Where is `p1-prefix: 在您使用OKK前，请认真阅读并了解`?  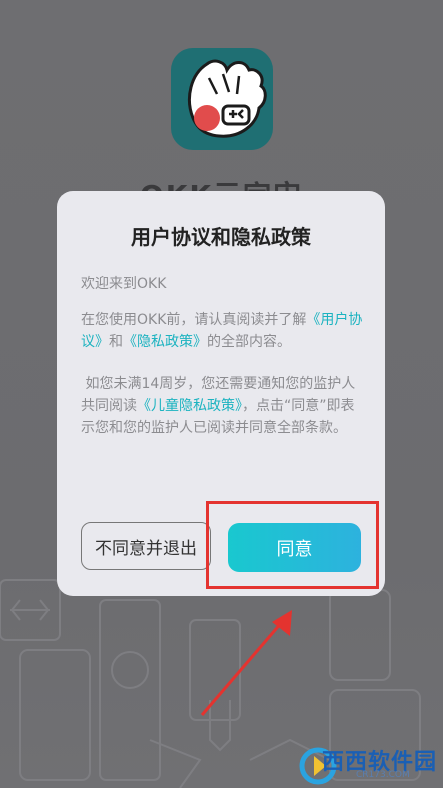 p1-prefix: 在您使用OKK前，请认真阅读并了解 is located at coordinates (194, 320).